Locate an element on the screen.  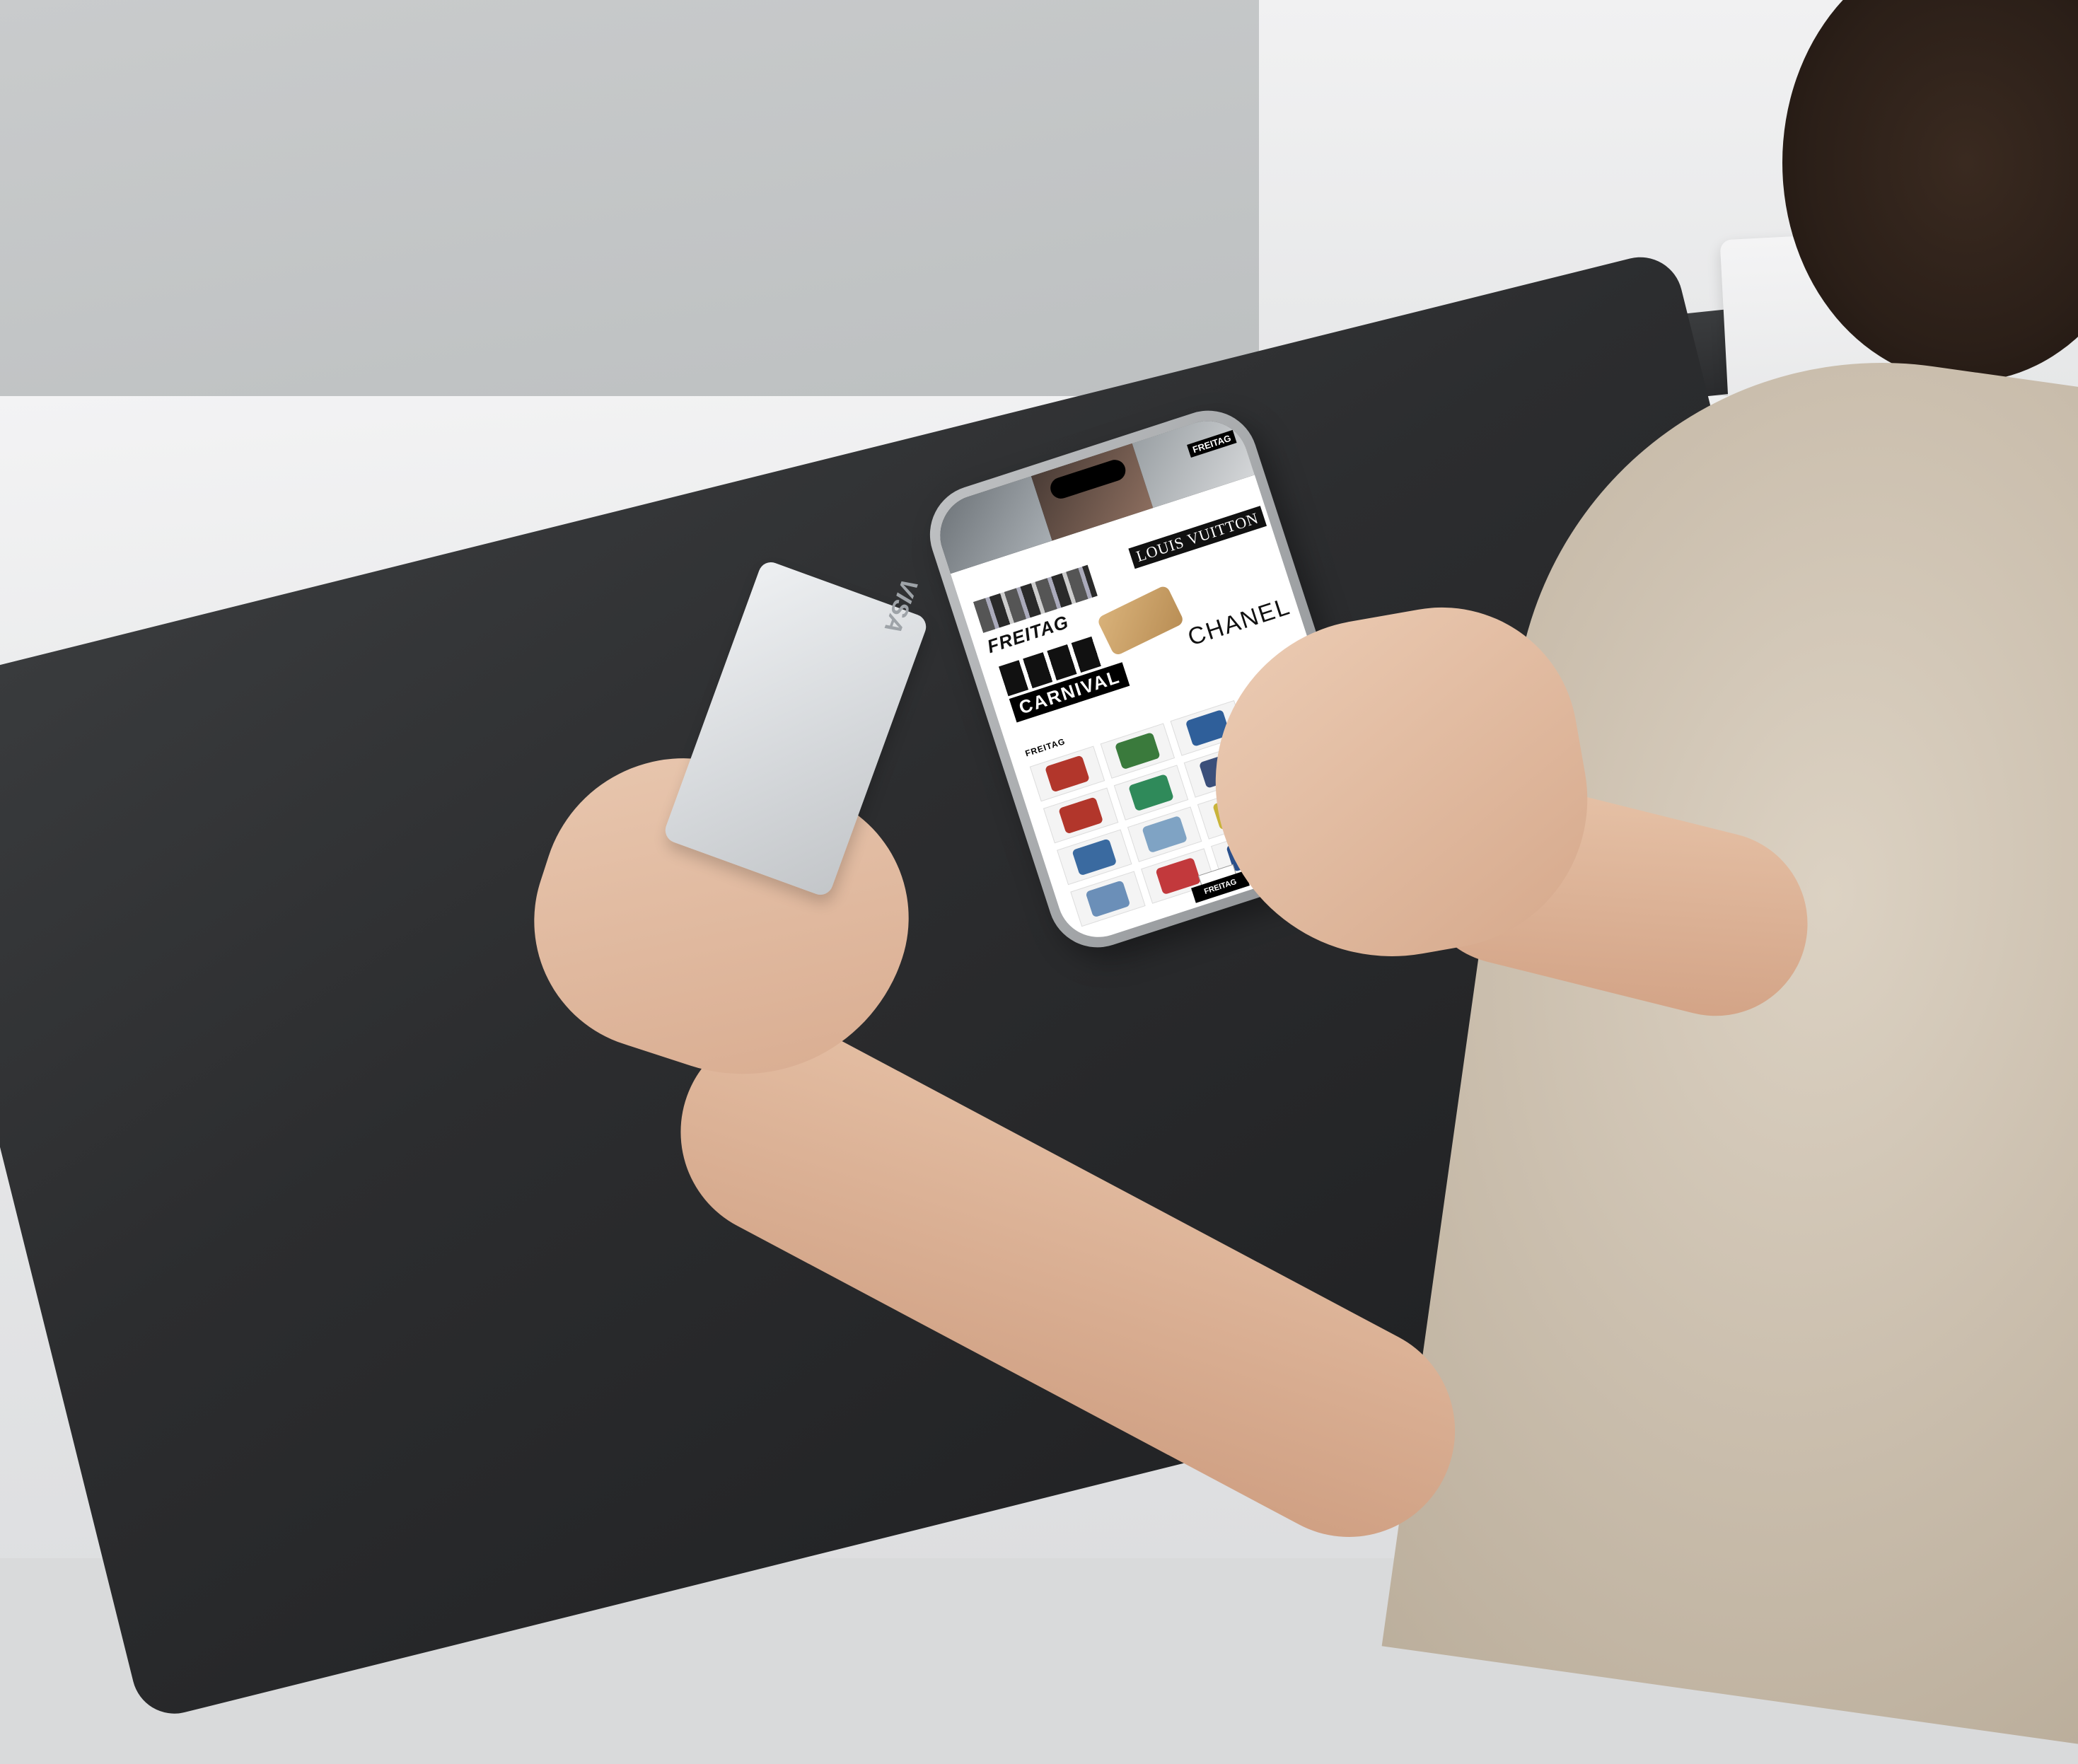
pouch-image is located at coordinates (1140, 620).